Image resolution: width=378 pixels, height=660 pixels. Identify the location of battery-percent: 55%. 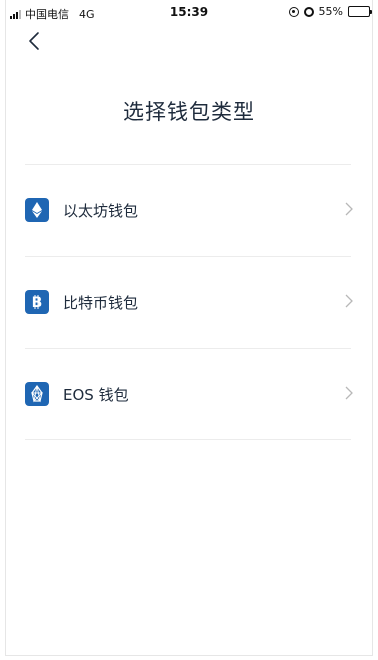
(330, 11).